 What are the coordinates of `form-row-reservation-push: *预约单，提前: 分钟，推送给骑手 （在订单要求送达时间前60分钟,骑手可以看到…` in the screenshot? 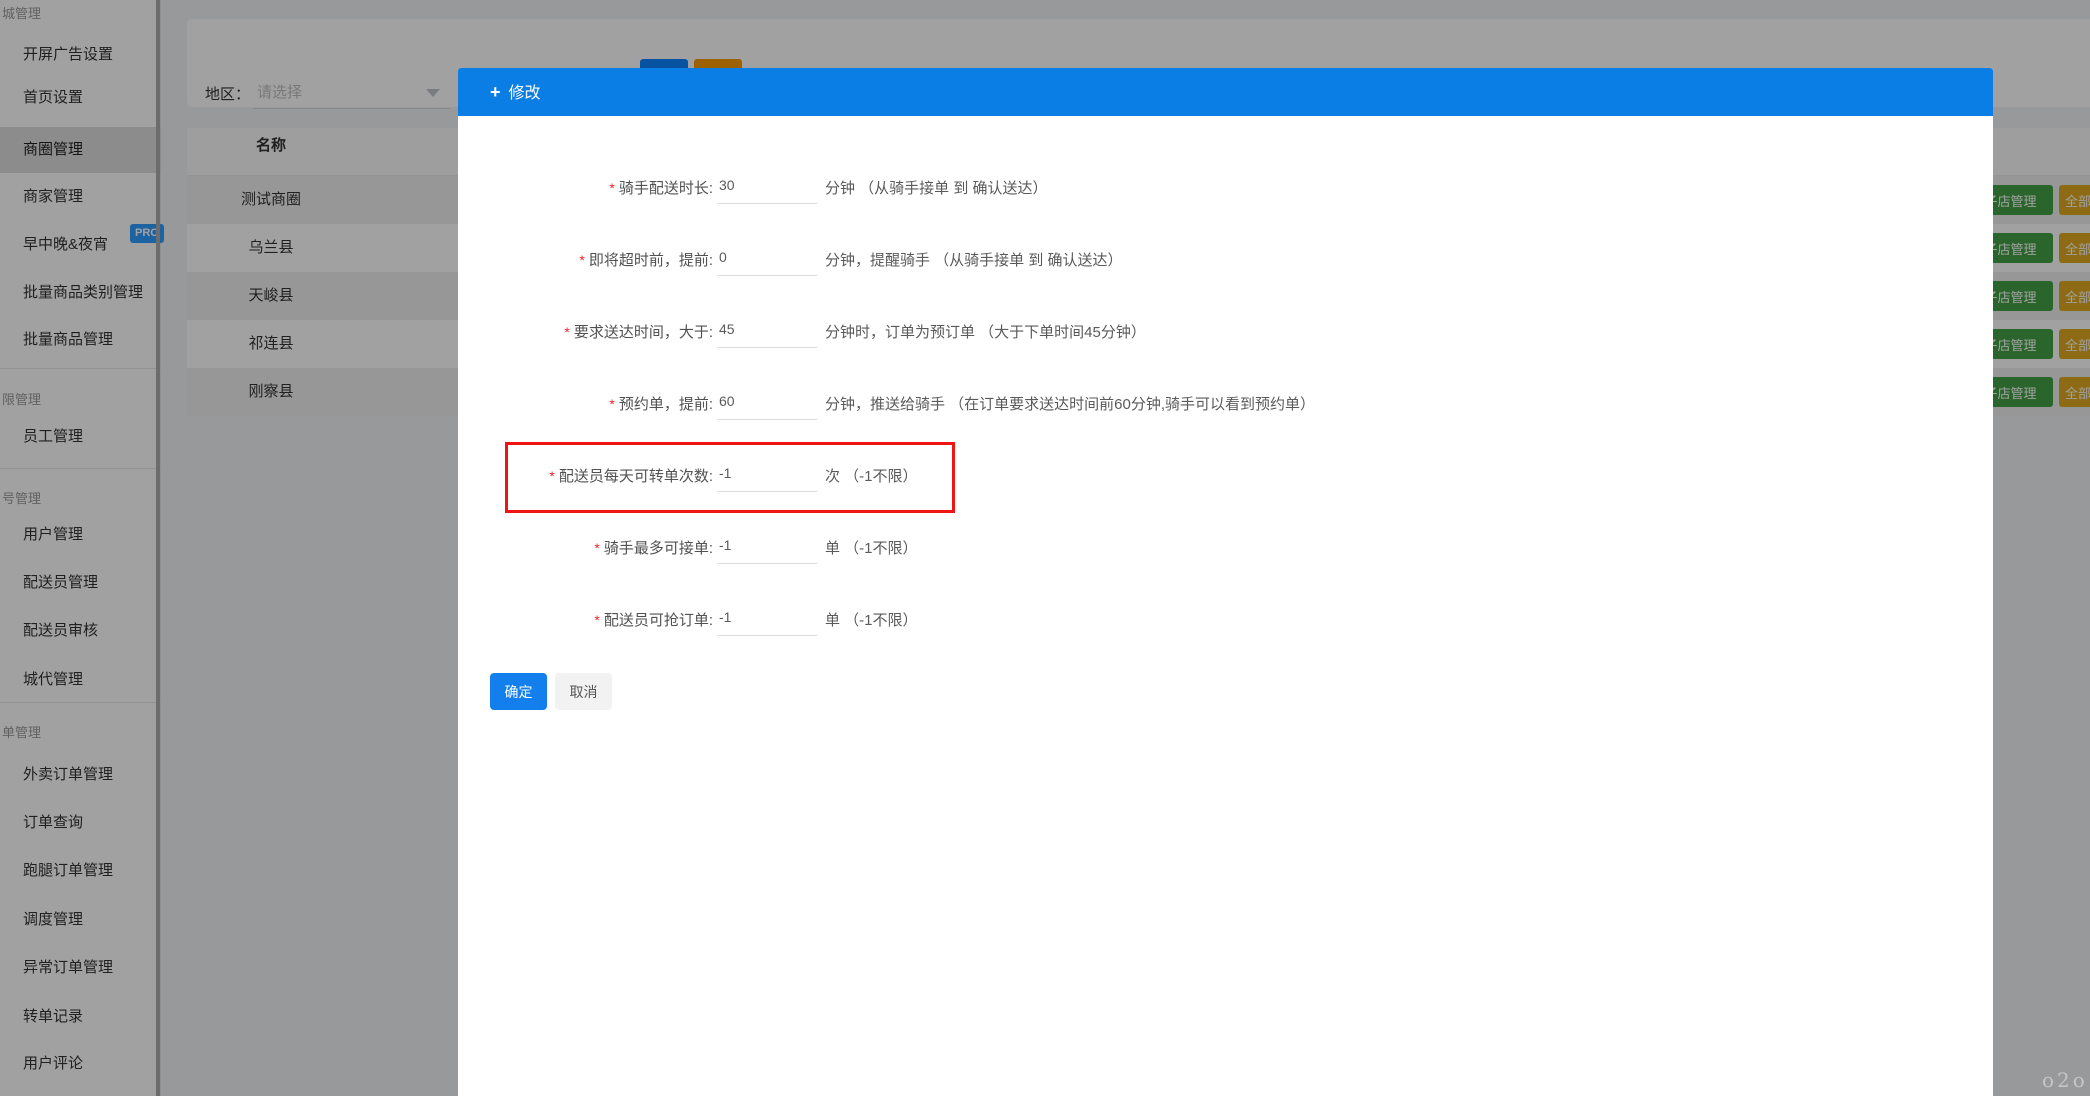 It's located at (1225, 403).